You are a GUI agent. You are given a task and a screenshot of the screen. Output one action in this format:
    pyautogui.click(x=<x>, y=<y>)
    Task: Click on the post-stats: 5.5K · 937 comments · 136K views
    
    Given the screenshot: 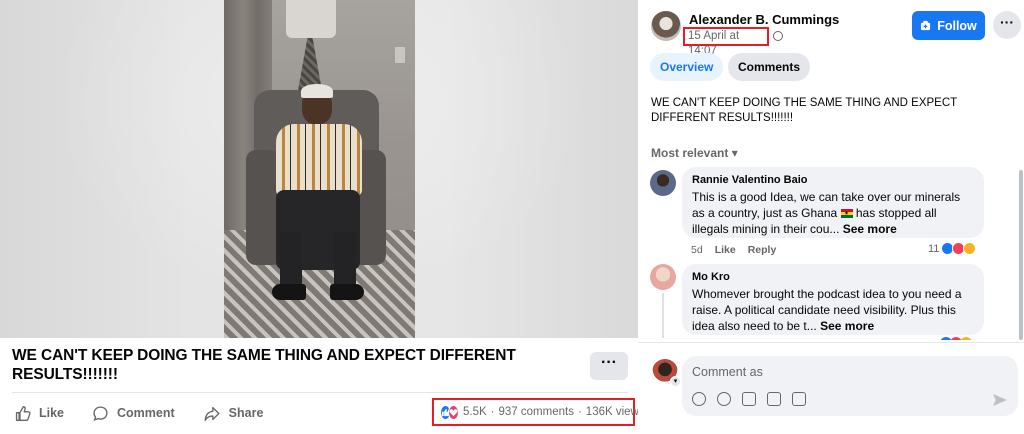 What is the action you would take?
    pyautogui.click(x=538, y=412)
    